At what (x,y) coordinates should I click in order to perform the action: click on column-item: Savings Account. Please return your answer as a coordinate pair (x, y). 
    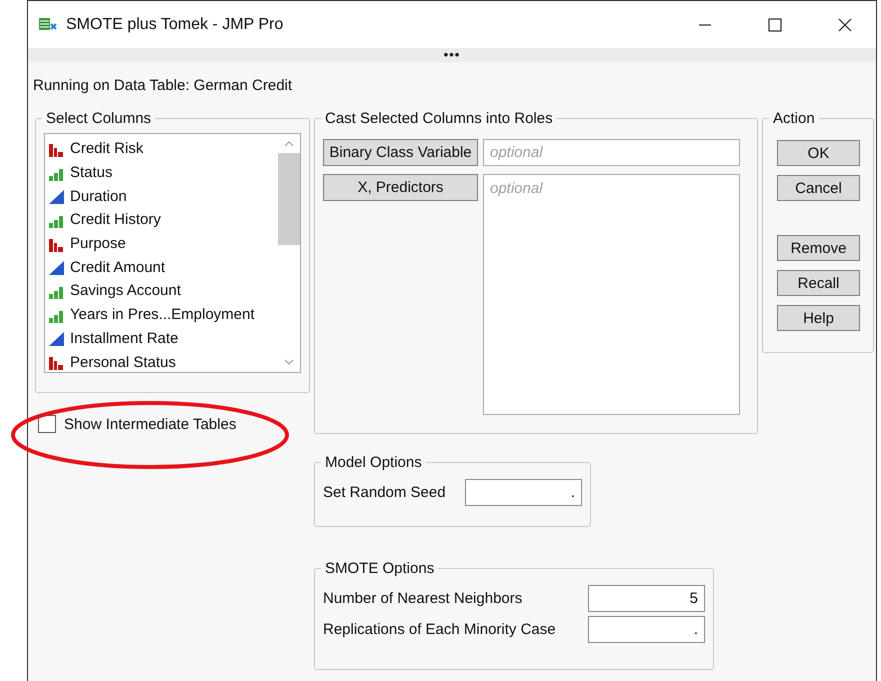
    Looking at the image, I should click on (125, 291).